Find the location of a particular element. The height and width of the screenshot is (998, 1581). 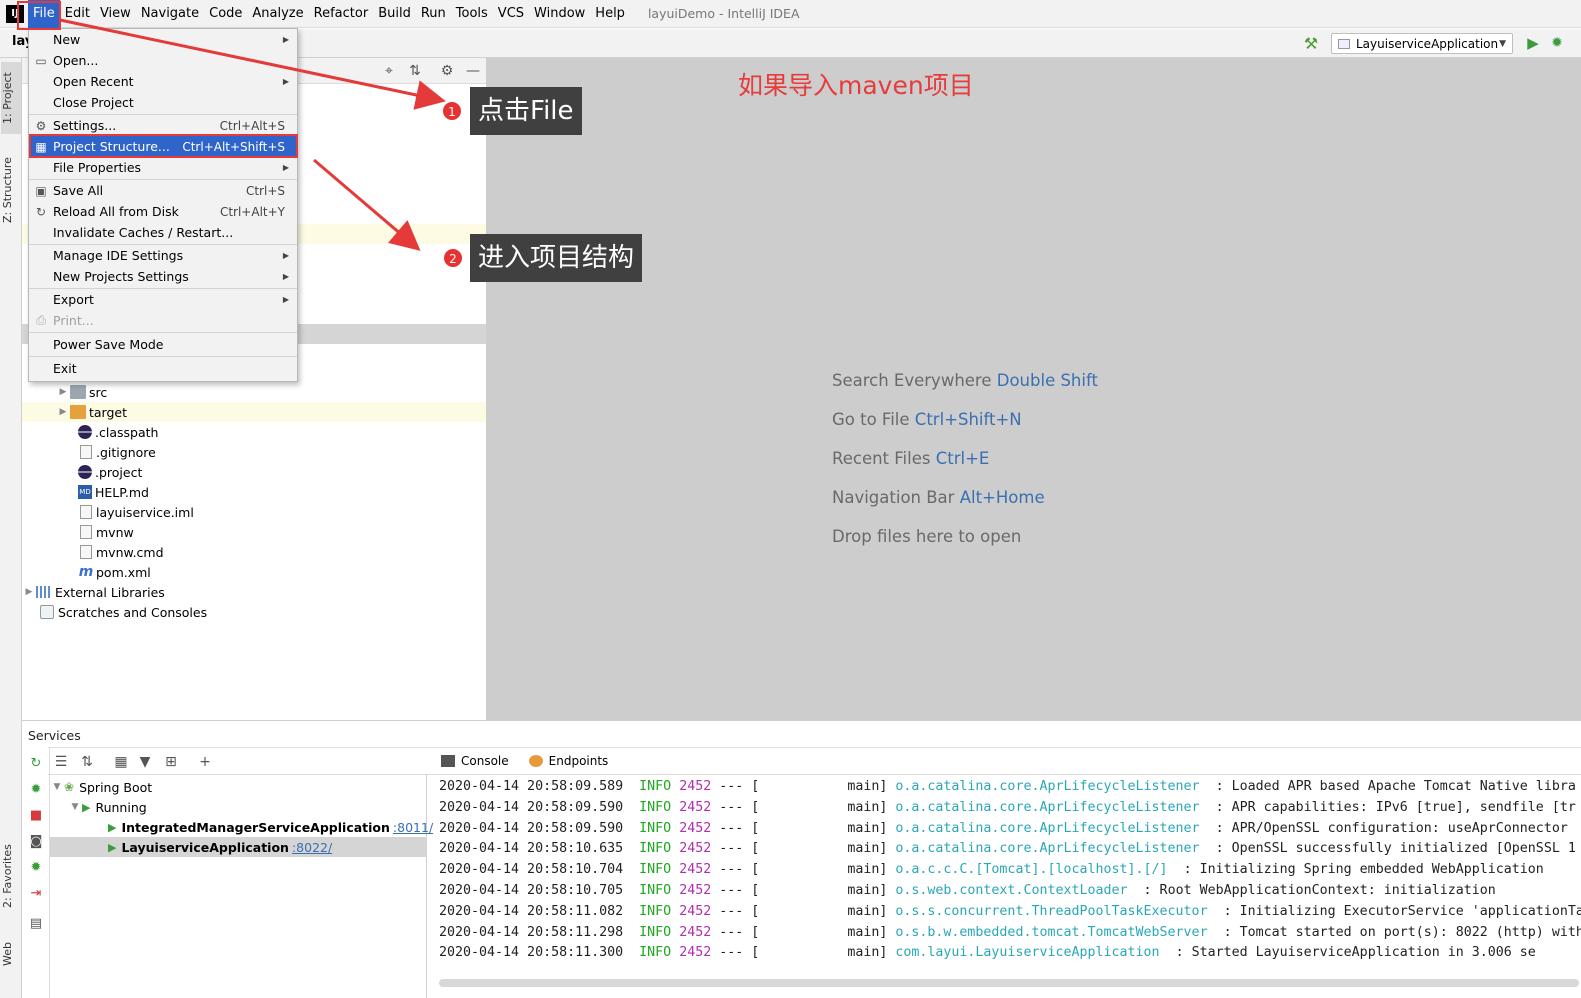

arrow-to-step1 is located at coordinates (252, 64).